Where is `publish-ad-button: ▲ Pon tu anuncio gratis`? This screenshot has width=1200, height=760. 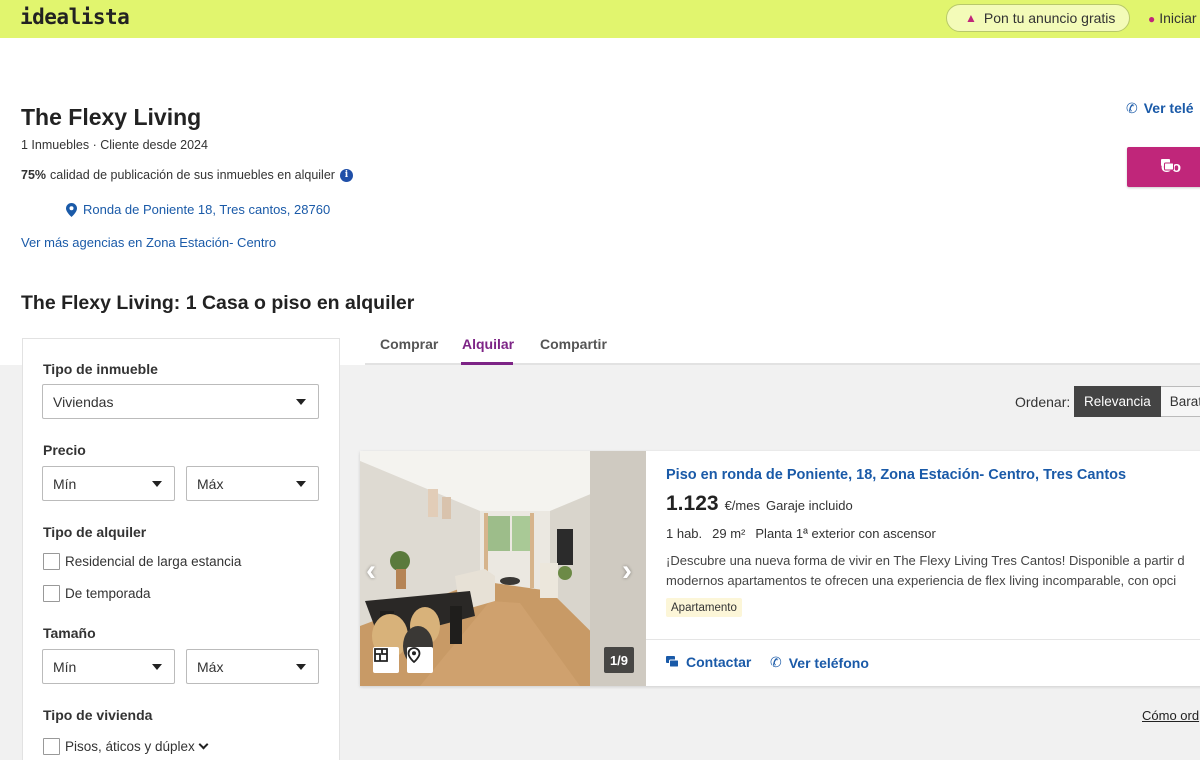 publish-ad-button: ▲ Pon tu anuncio gratis is located at coordinates (1038, 18).